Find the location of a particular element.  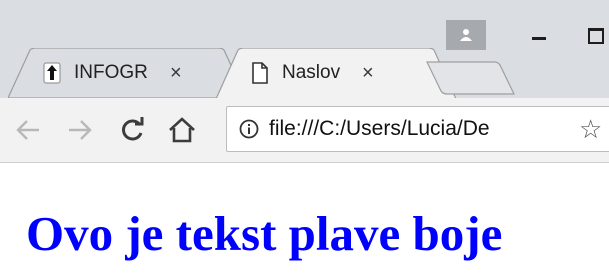

tab-naslov: Naslov × is located at coordinates (336, 73).